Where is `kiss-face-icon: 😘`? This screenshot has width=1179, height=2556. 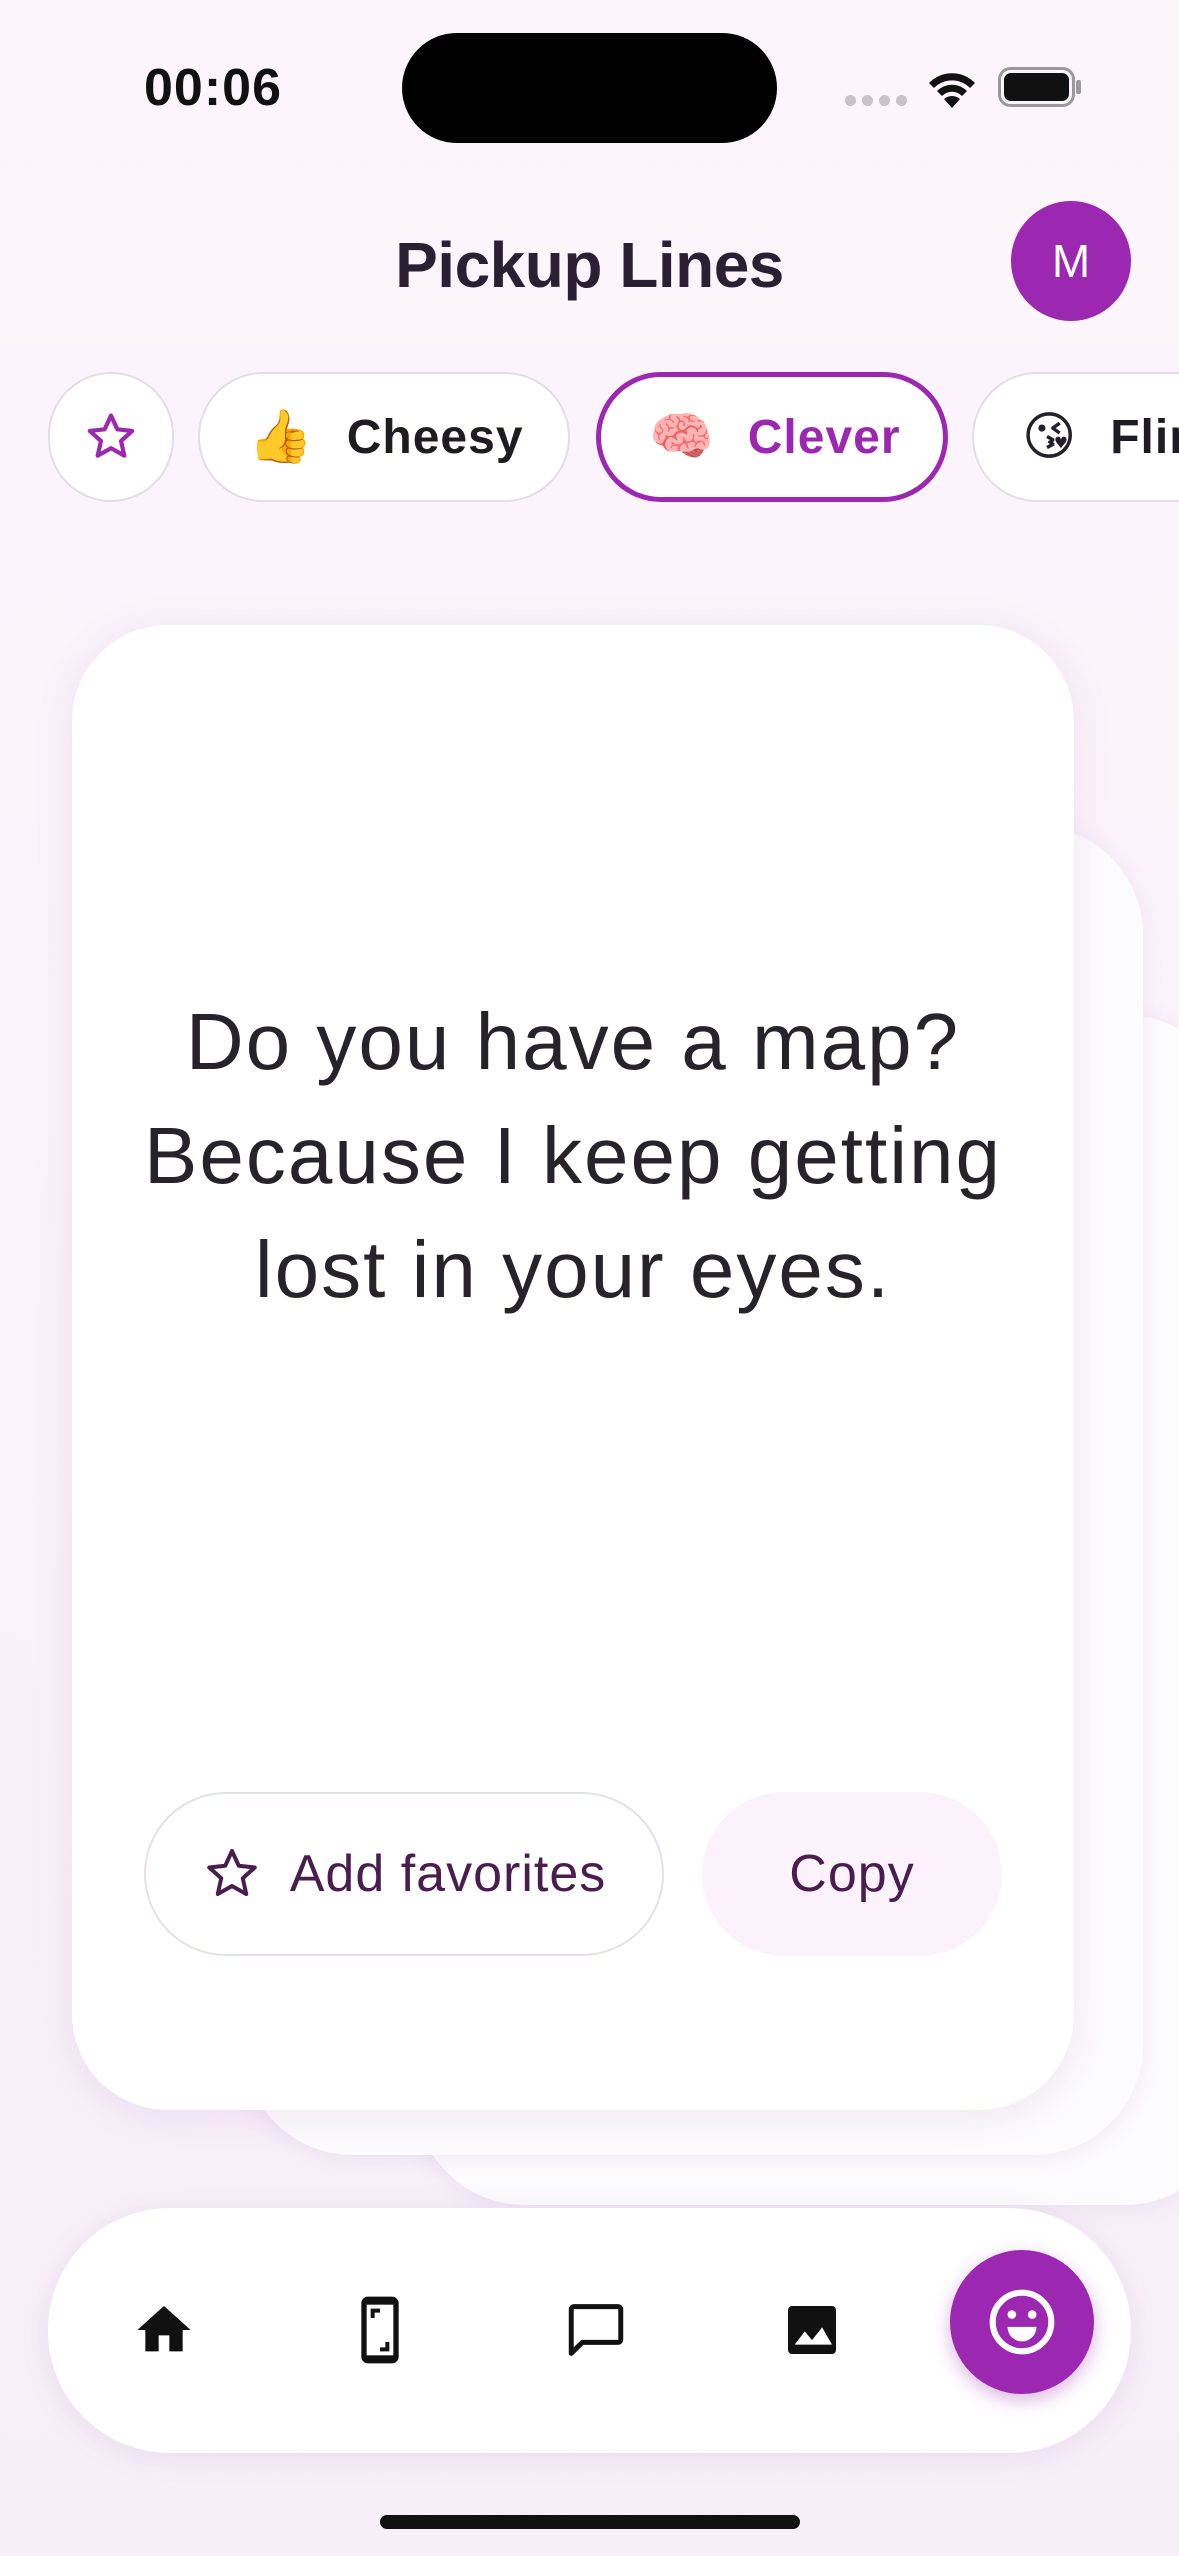
kiss-face-icon: 😘 is located at coordinates (1049, 437).